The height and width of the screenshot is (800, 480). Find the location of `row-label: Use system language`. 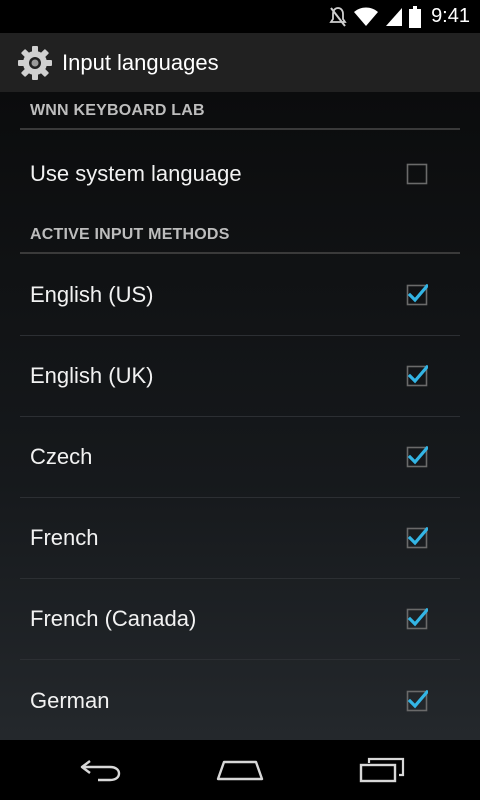

row-label: Use system language is located at coordinates (136, 173).